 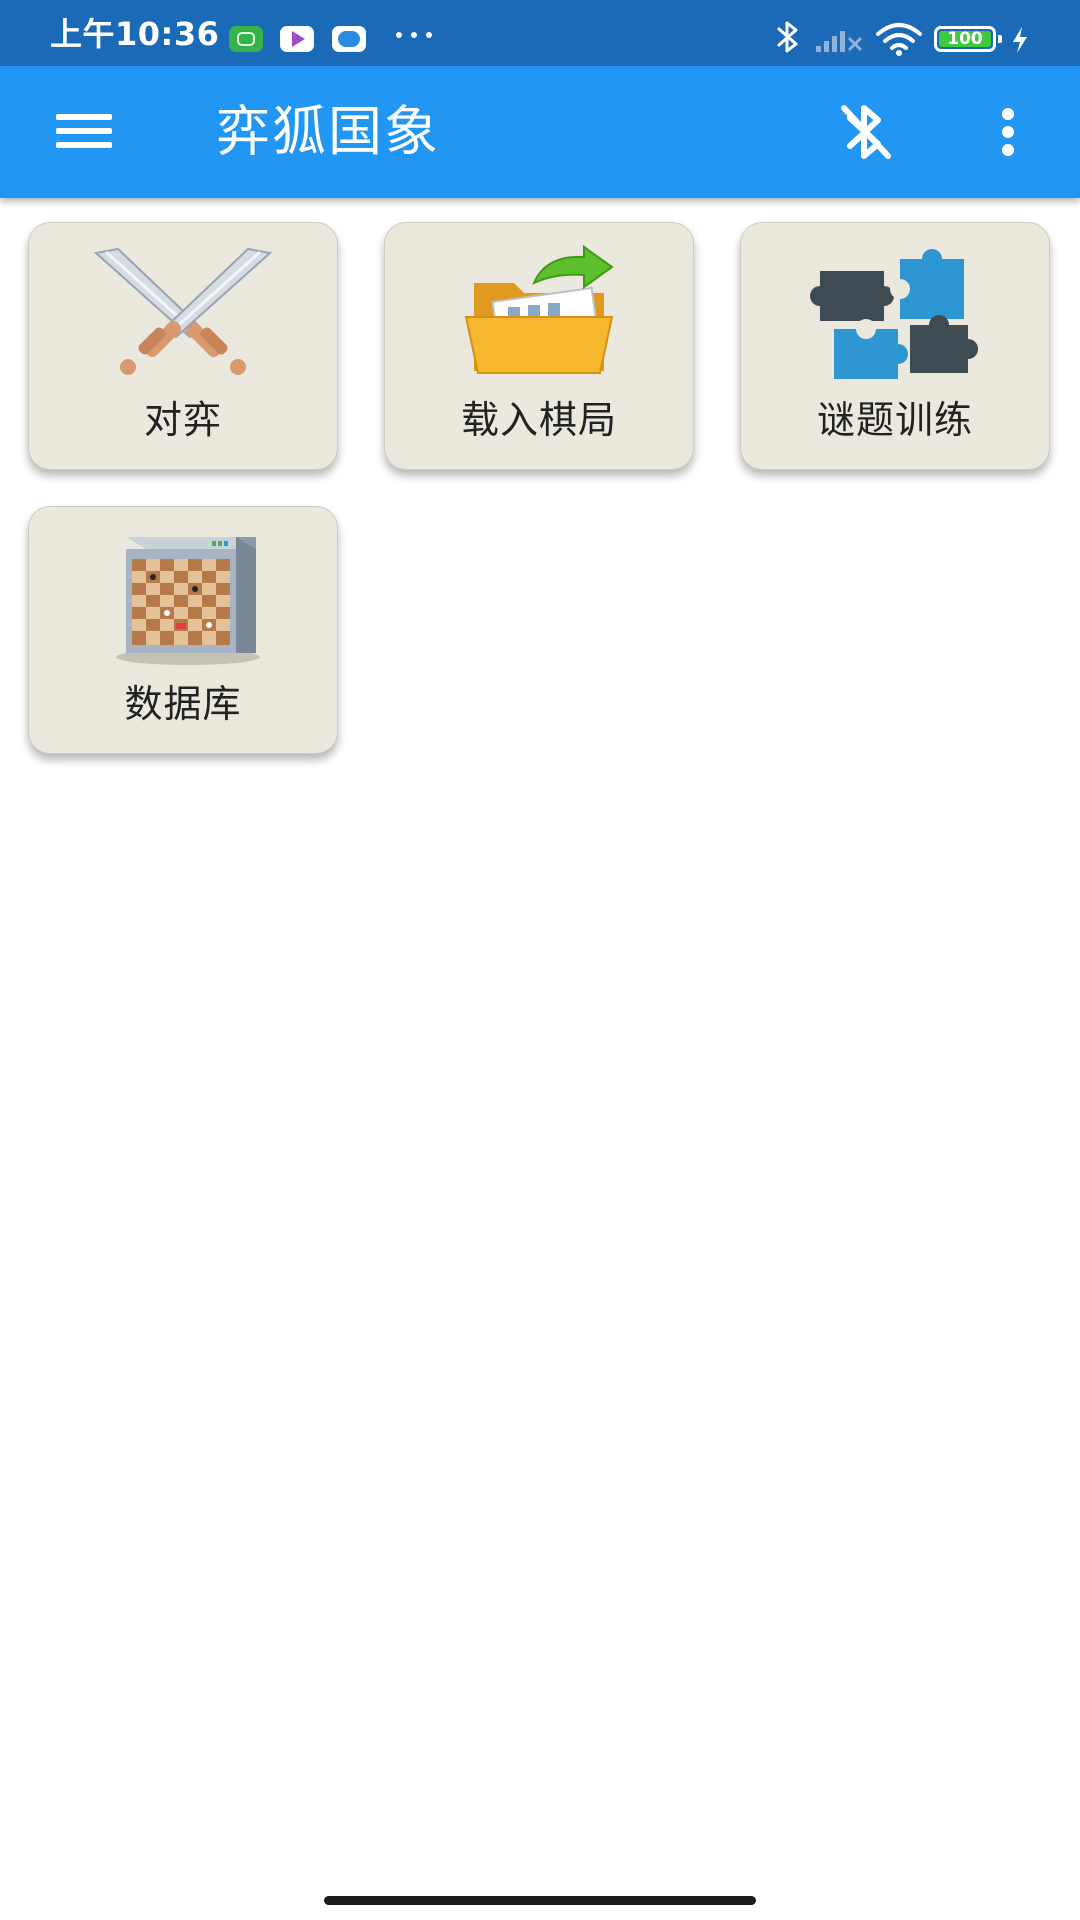 What do you see at coordinates (965, 39) in the screenshot?
I see `battery-level: 100` at bounding box center [965, 39].